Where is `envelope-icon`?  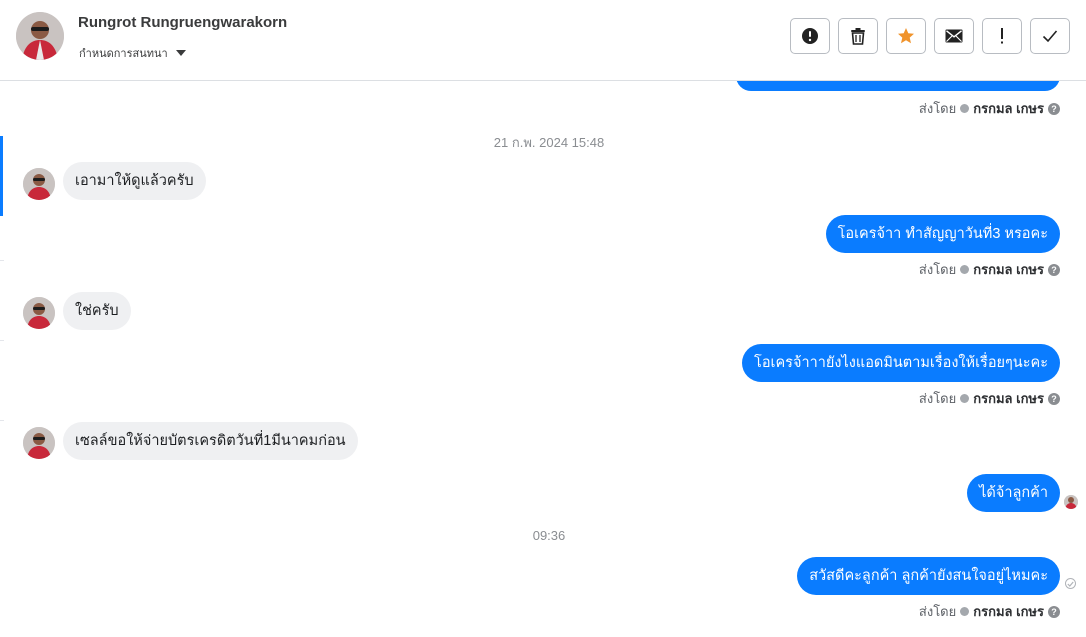
envelope-icon is located at coordinates (954, 36).